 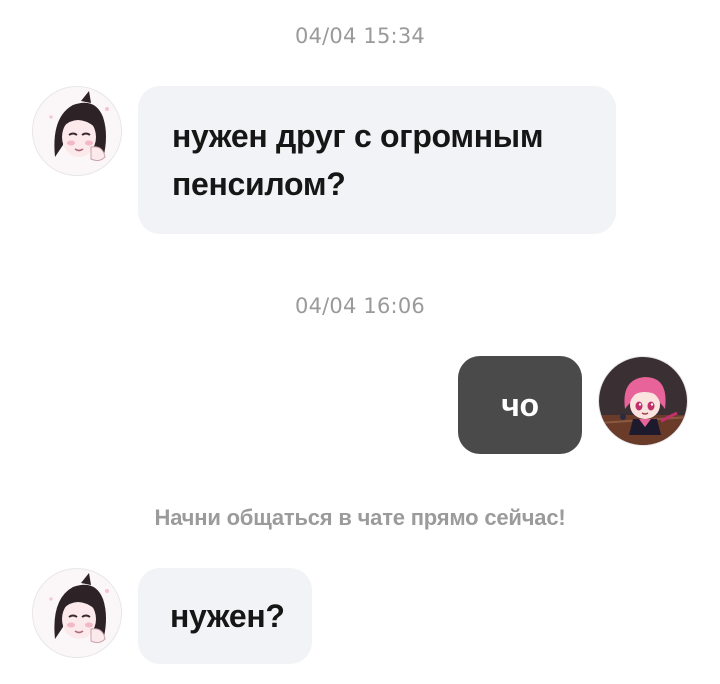 I want to click on outgoing-message-bubble: чо, so click(x=520, y=405).